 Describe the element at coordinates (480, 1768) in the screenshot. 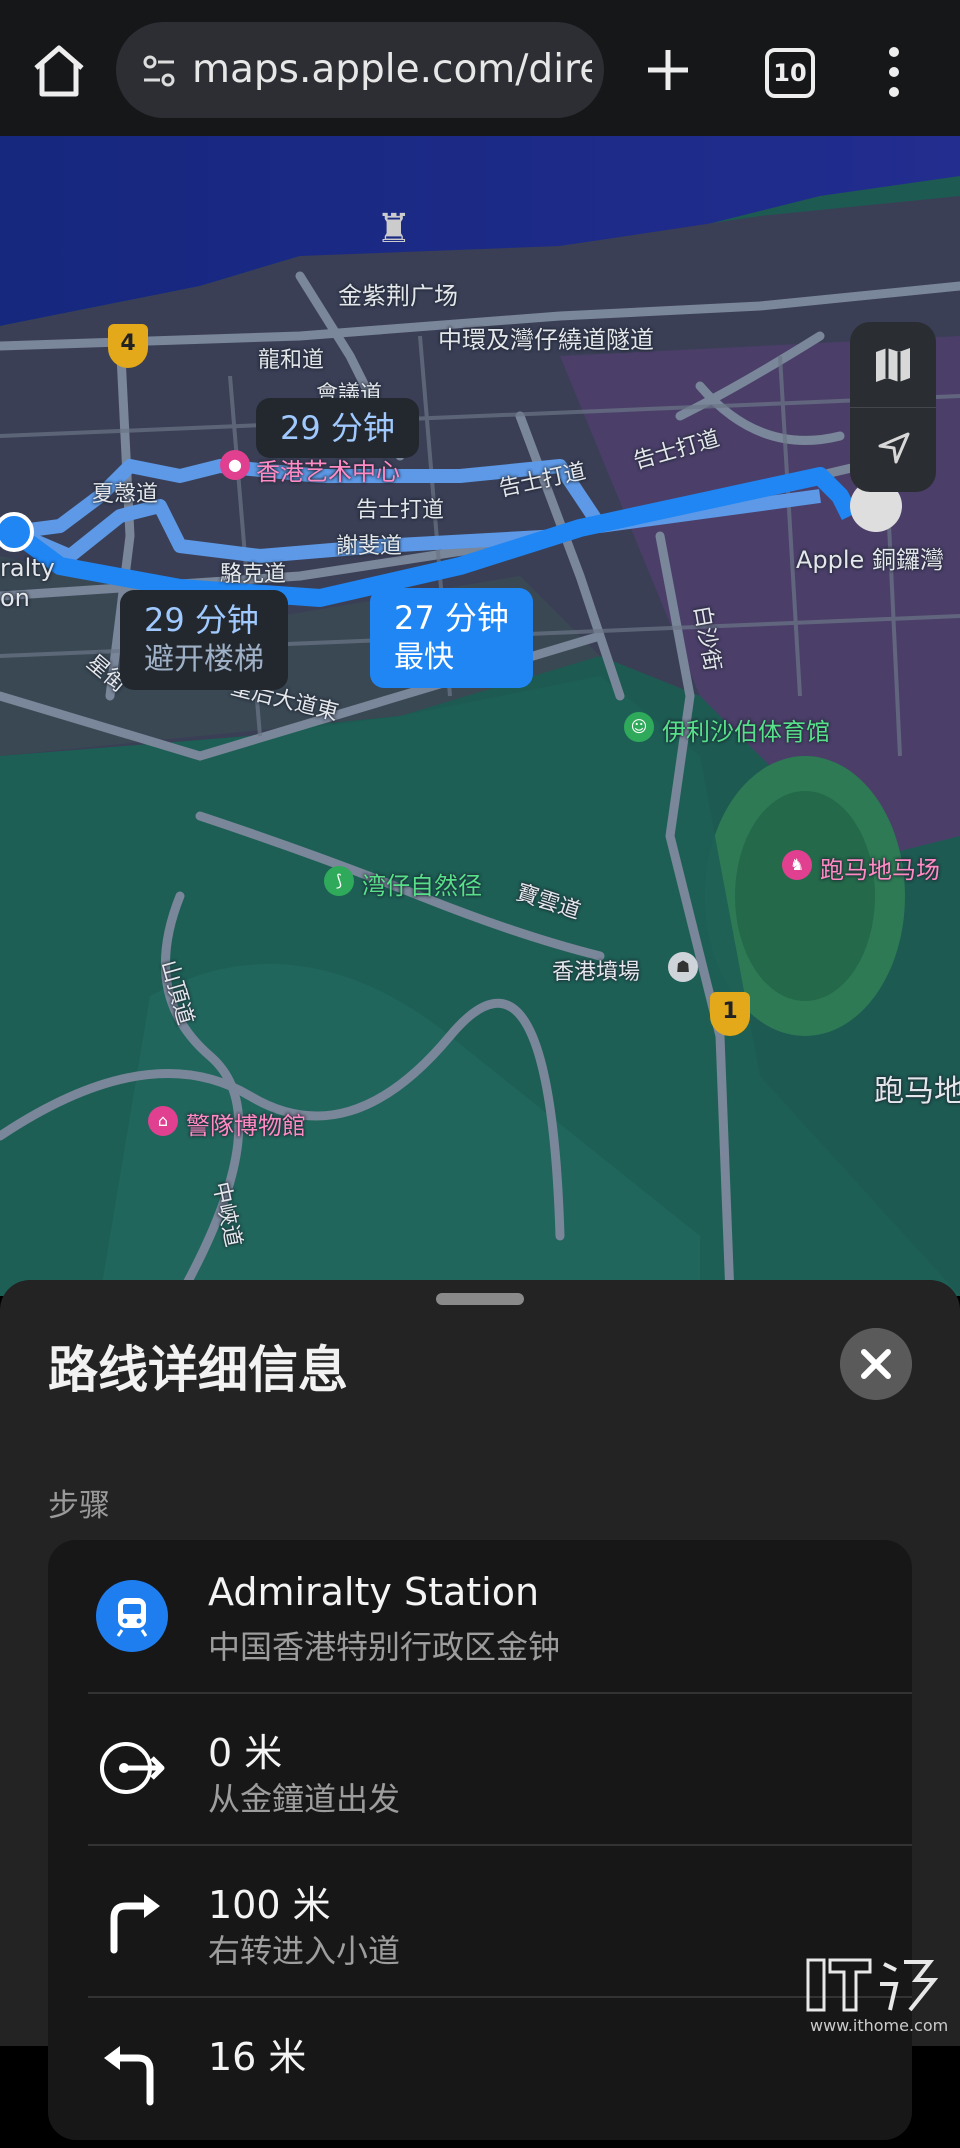

I see `step-row: 0 米 从金鐘道出发` at that location.